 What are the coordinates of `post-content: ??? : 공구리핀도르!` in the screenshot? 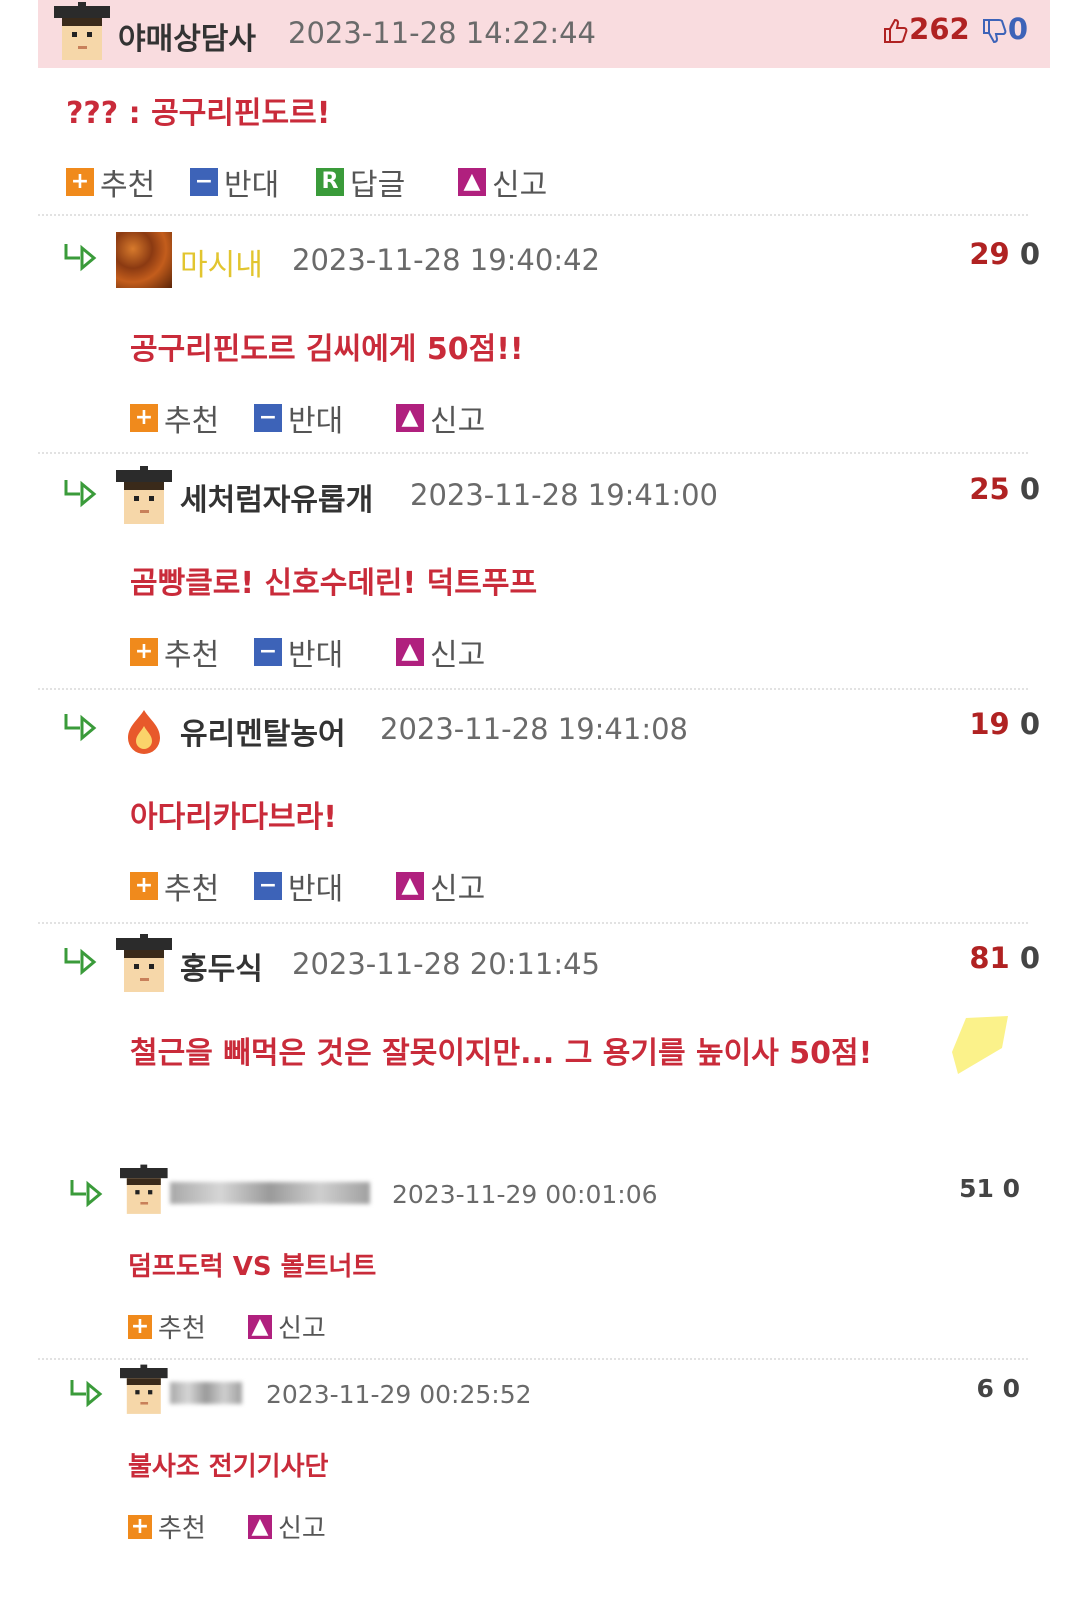 It's located at (198, 113).